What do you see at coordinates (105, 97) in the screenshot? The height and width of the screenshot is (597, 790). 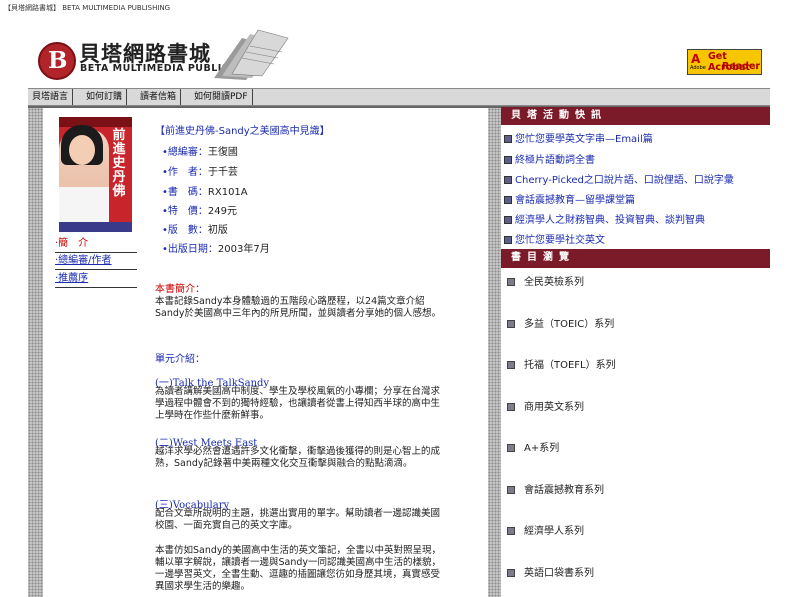 I see `nav-how-to-order: 如何訂購` at bounding box center [105, 97].